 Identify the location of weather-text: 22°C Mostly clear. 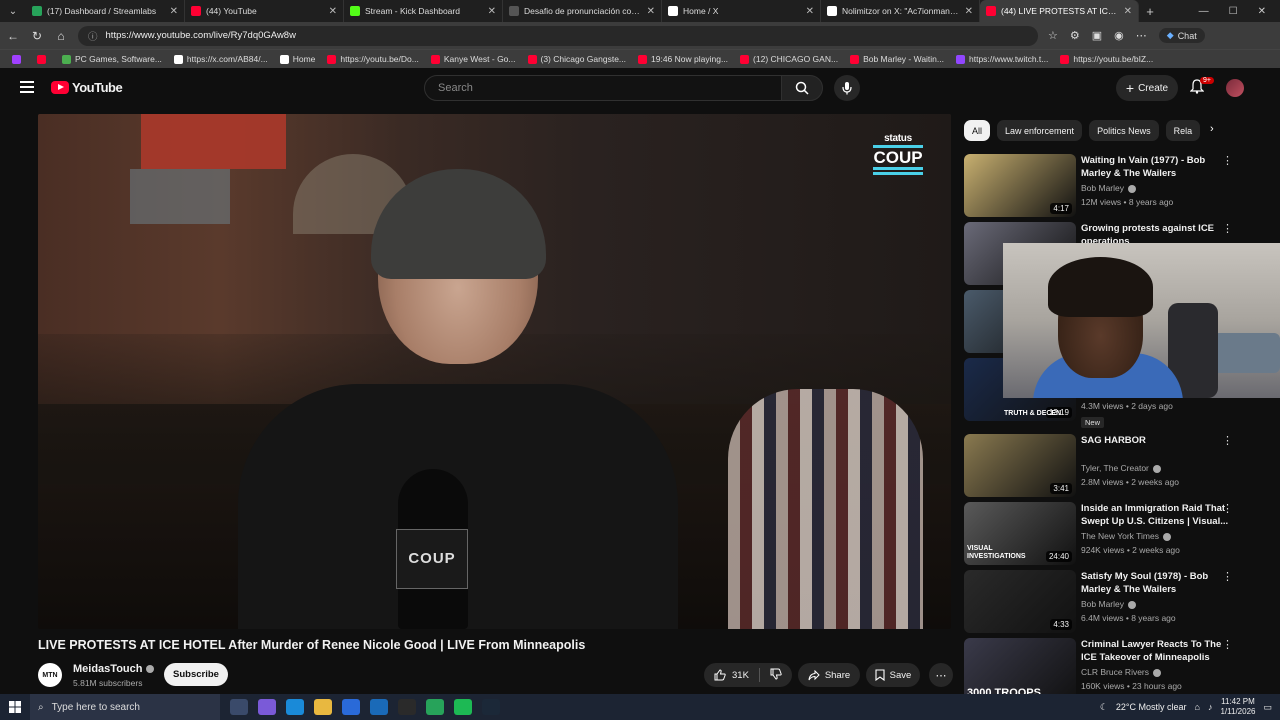
(1151, 707).